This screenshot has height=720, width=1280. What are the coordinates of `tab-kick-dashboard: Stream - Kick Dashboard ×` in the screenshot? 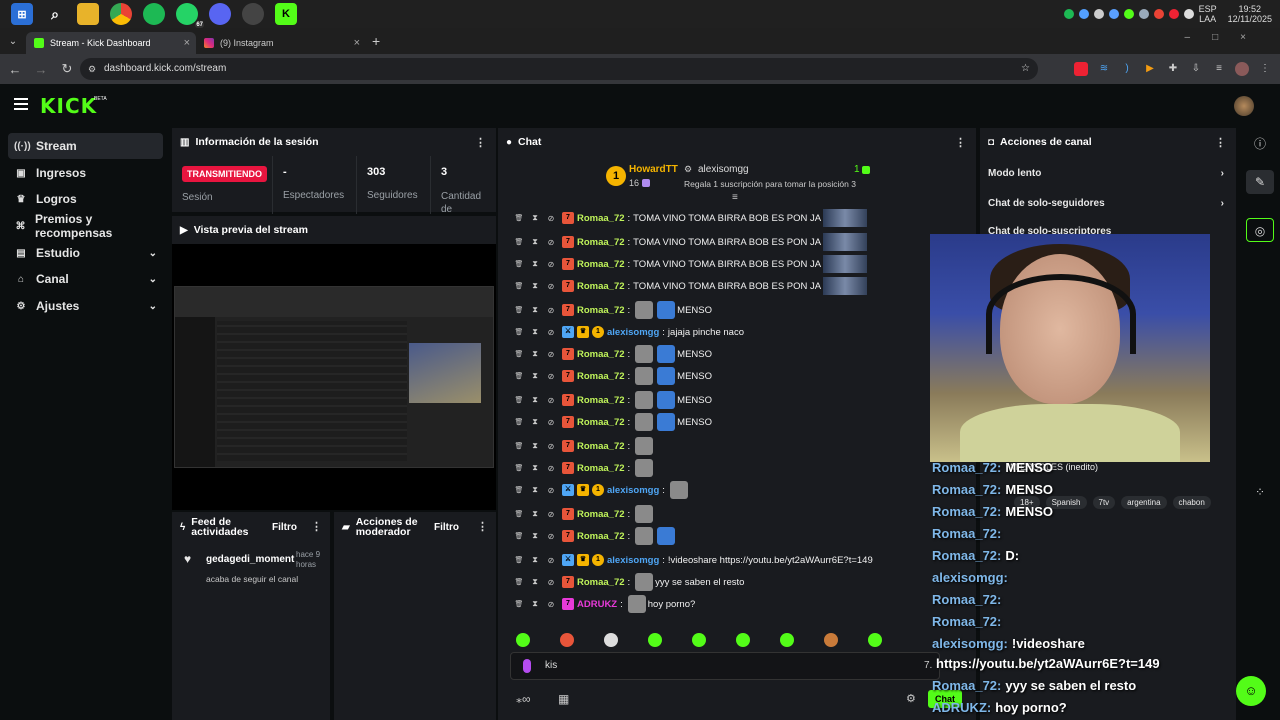 It's located at (111, 43).